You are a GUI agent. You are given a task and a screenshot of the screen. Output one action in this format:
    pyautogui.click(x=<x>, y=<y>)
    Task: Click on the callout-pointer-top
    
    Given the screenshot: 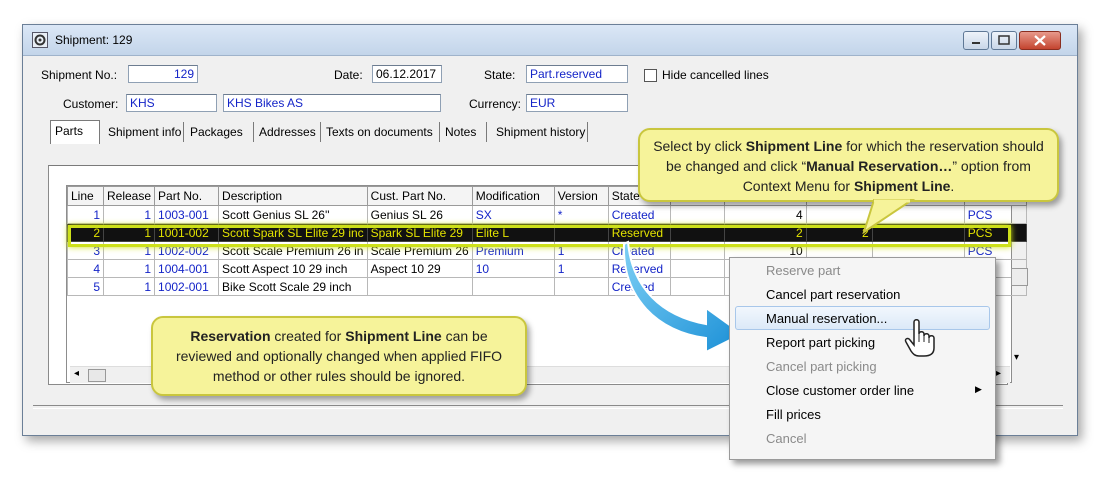 What is the action you would take?
    pyautogui.click(x=889, y=216)
    